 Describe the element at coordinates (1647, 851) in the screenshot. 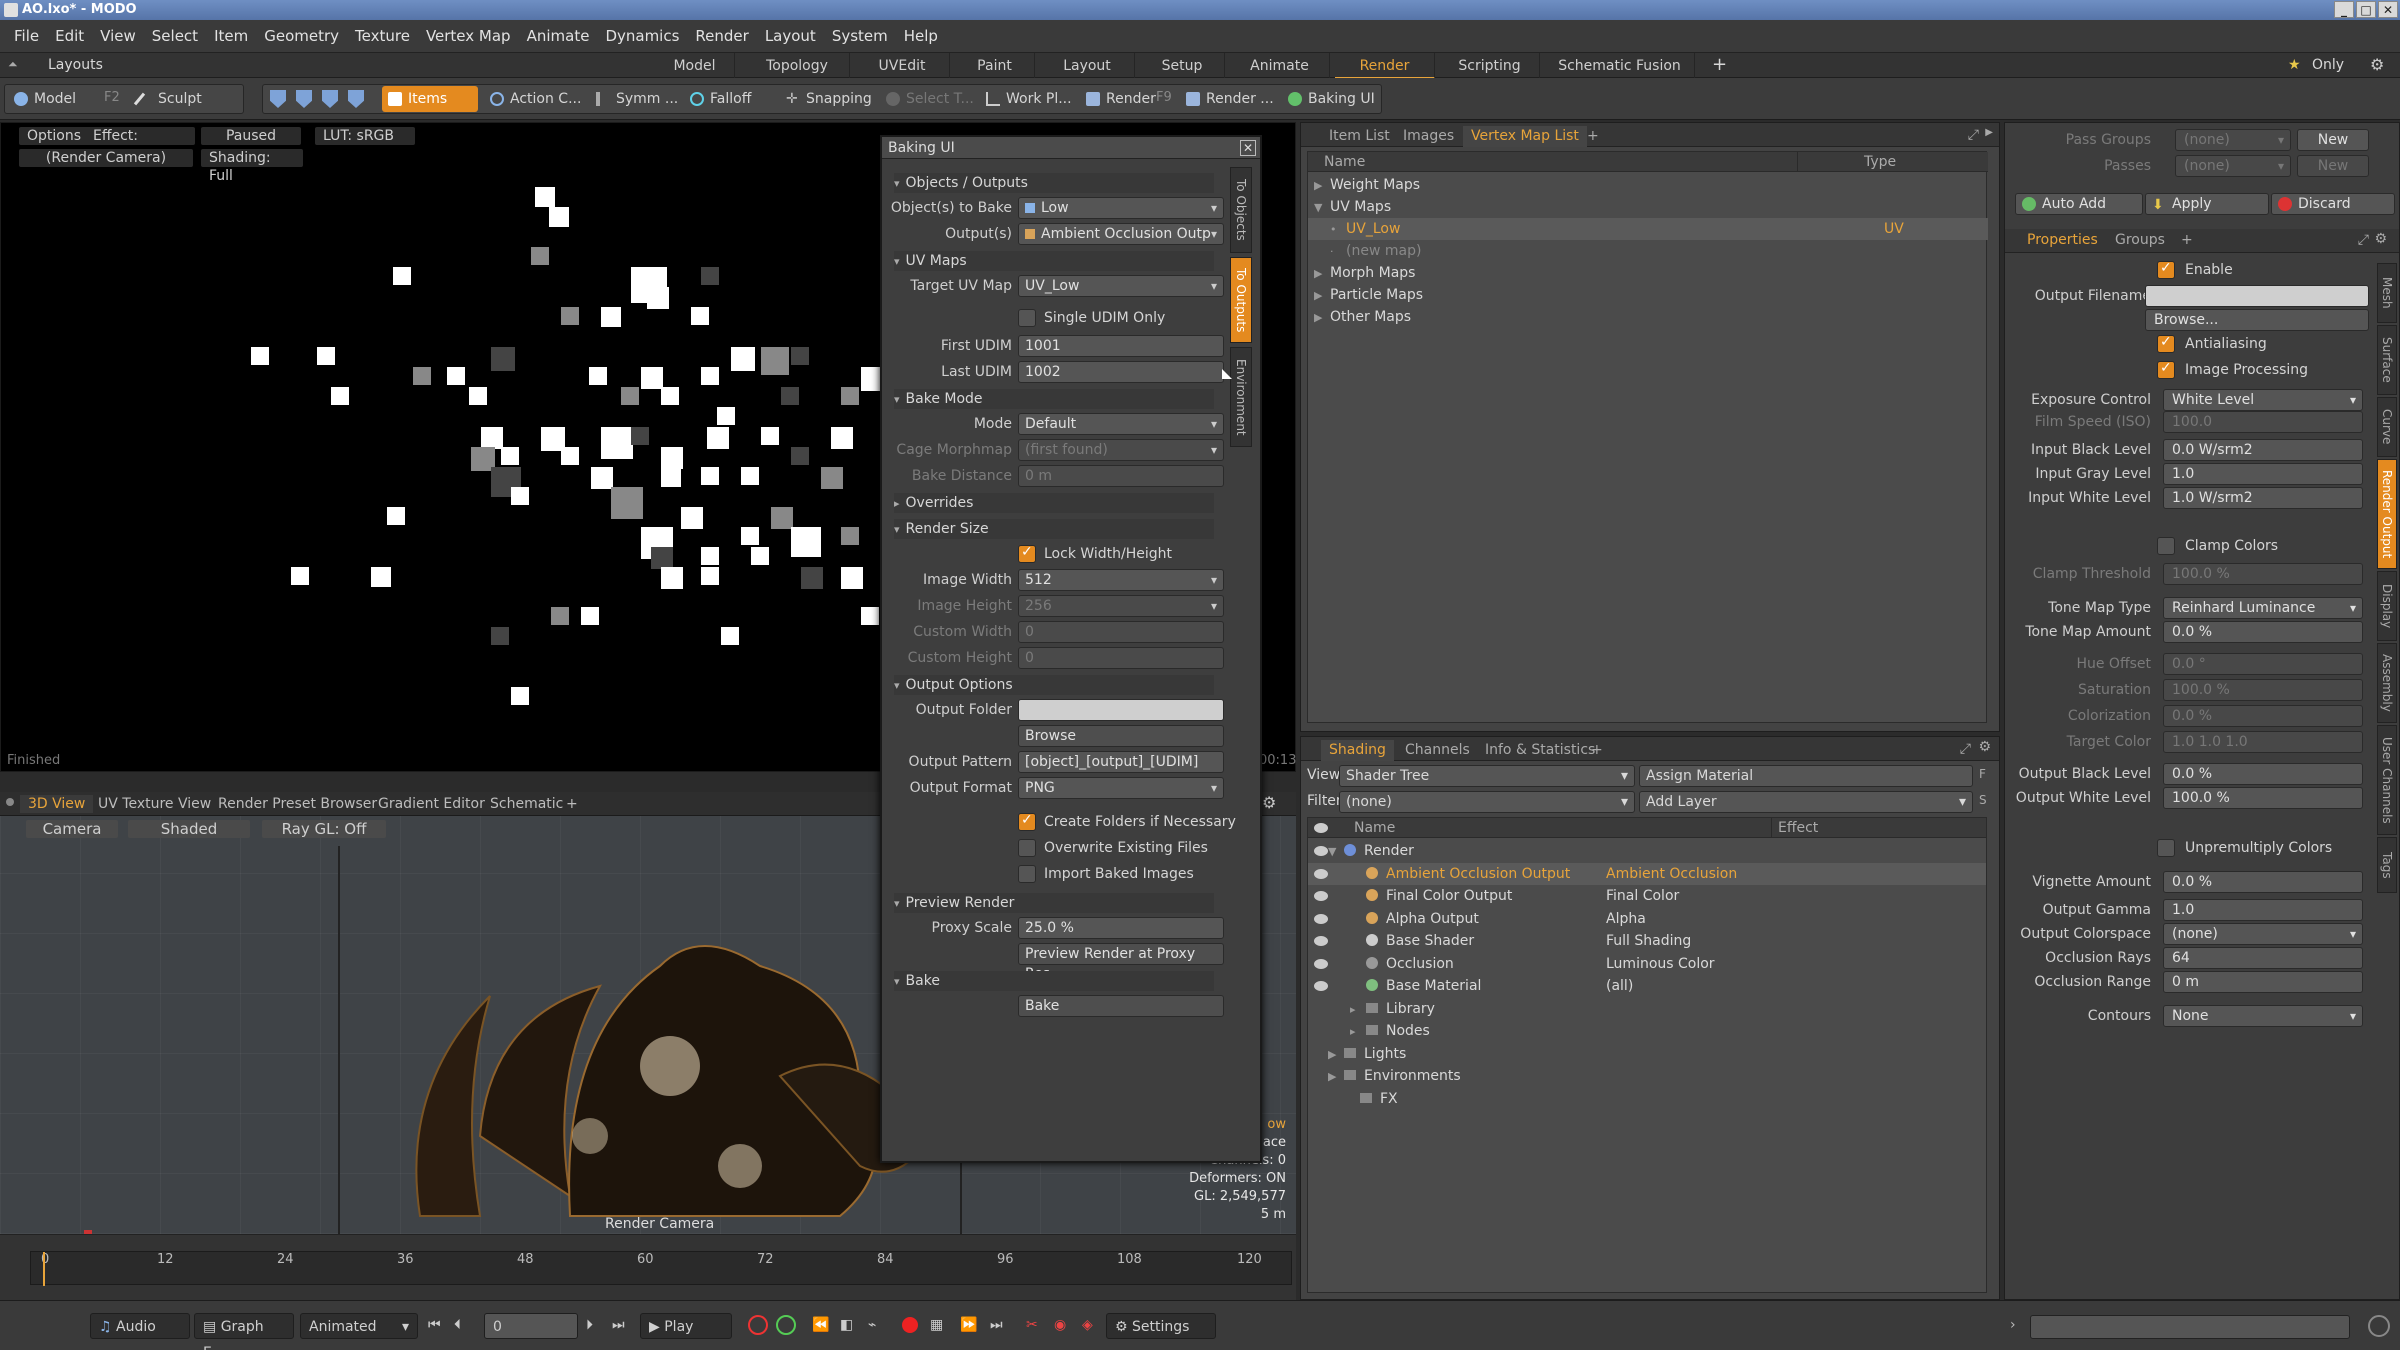

I see `shader-row: ▼ Render` at that location.